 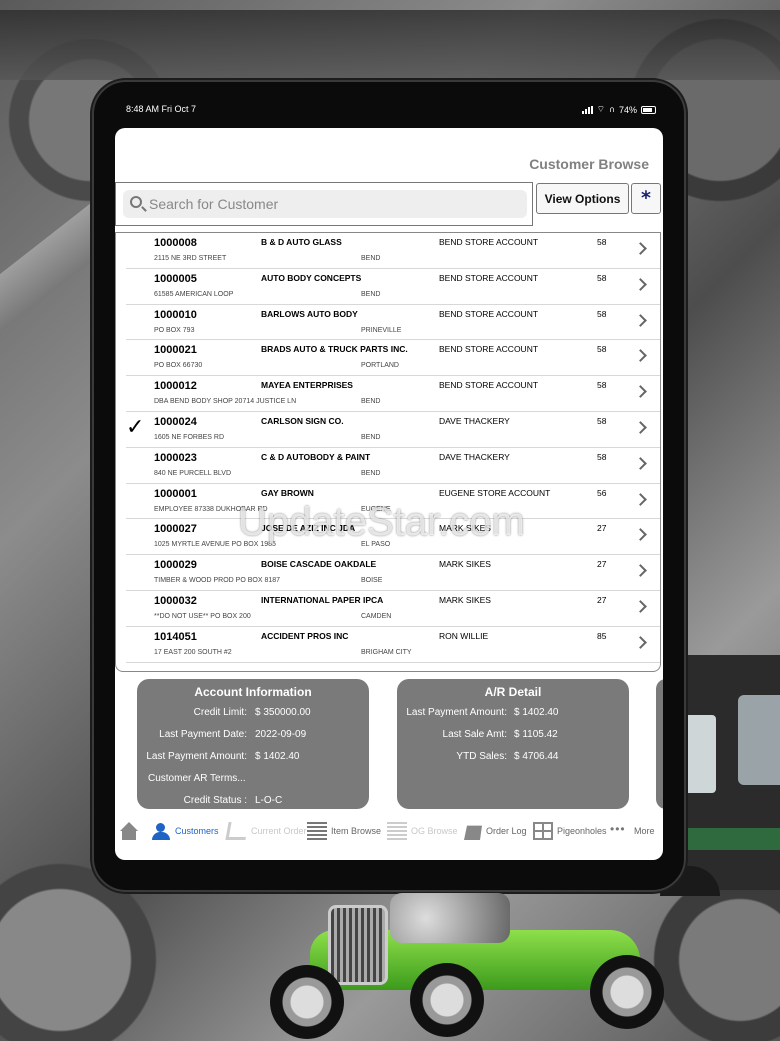 I want to click on customer-name: MAYEA ENTERPRISES, so click(x=307, y=385).